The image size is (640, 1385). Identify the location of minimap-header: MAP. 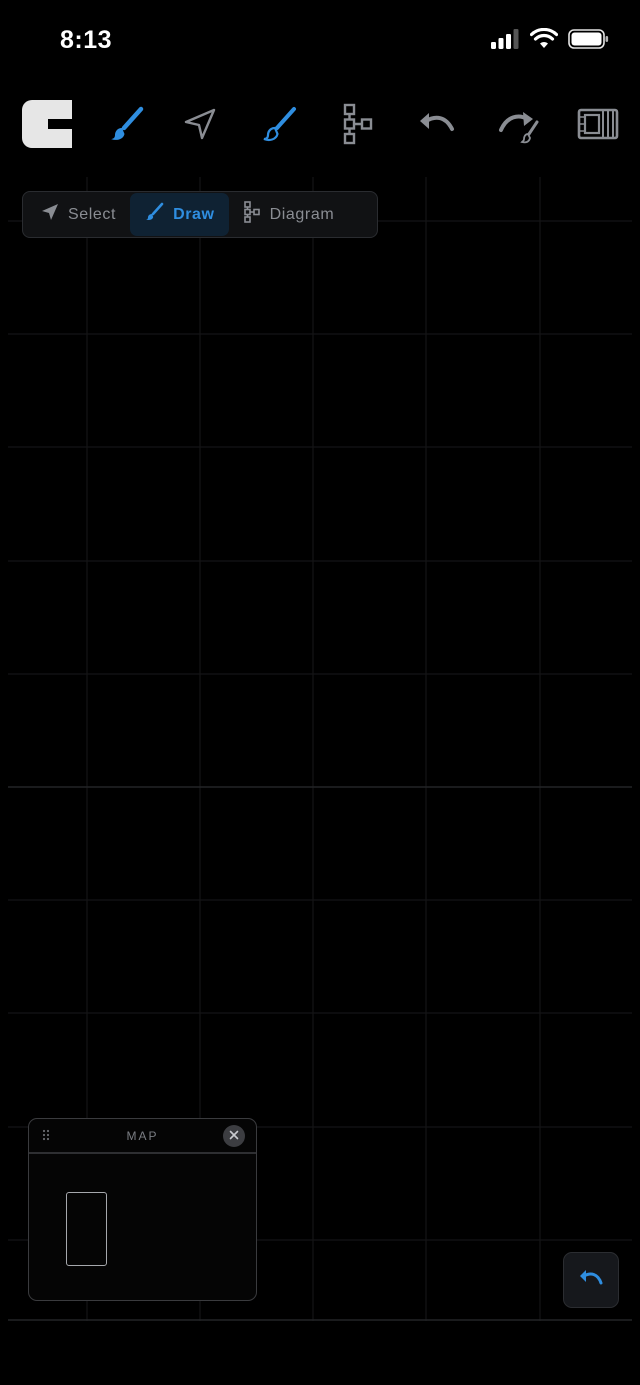
(142, 1136).